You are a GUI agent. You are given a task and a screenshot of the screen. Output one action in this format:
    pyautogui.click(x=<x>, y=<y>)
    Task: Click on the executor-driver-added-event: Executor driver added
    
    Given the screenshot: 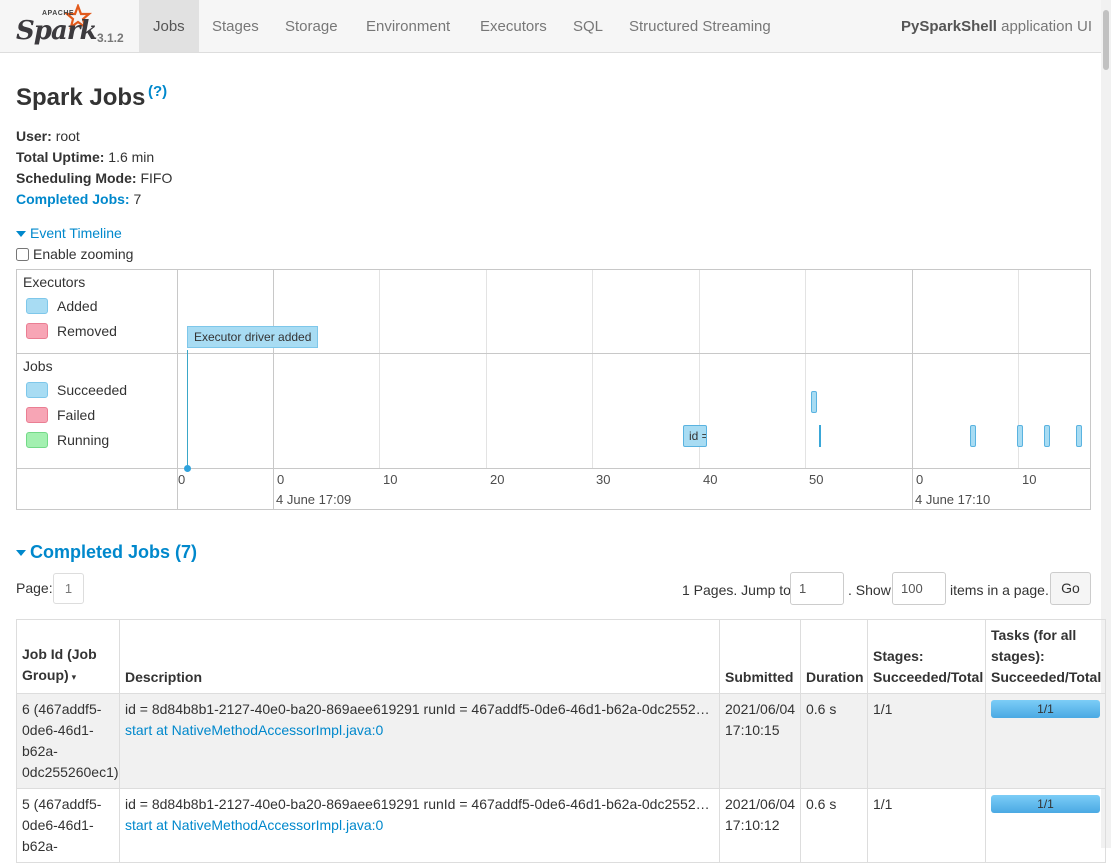 What is the action you would take?
    pyautogui.click(x=253, y=337)
    